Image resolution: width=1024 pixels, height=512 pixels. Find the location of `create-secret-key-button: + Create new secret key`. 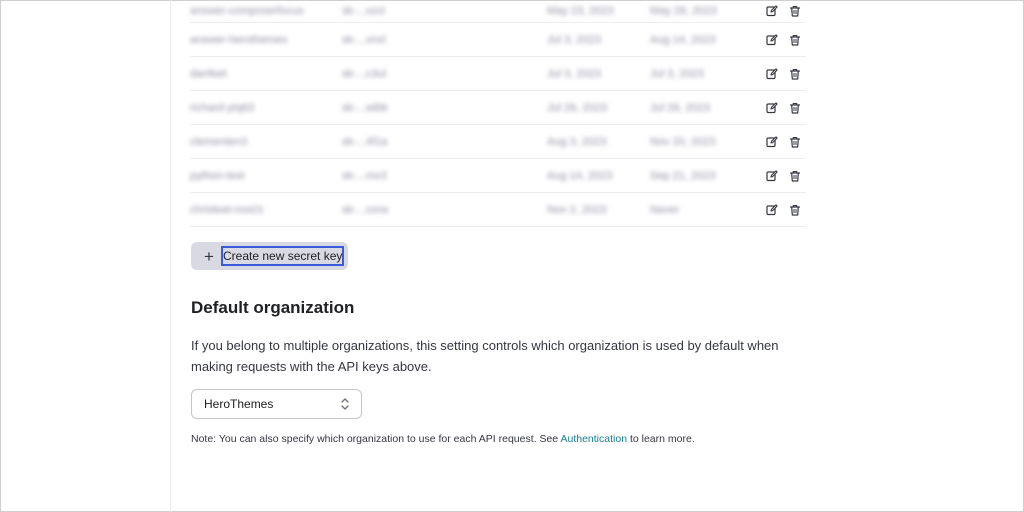

create-secret-key-button: + Create new secret key is located at coordinates (269, 256).